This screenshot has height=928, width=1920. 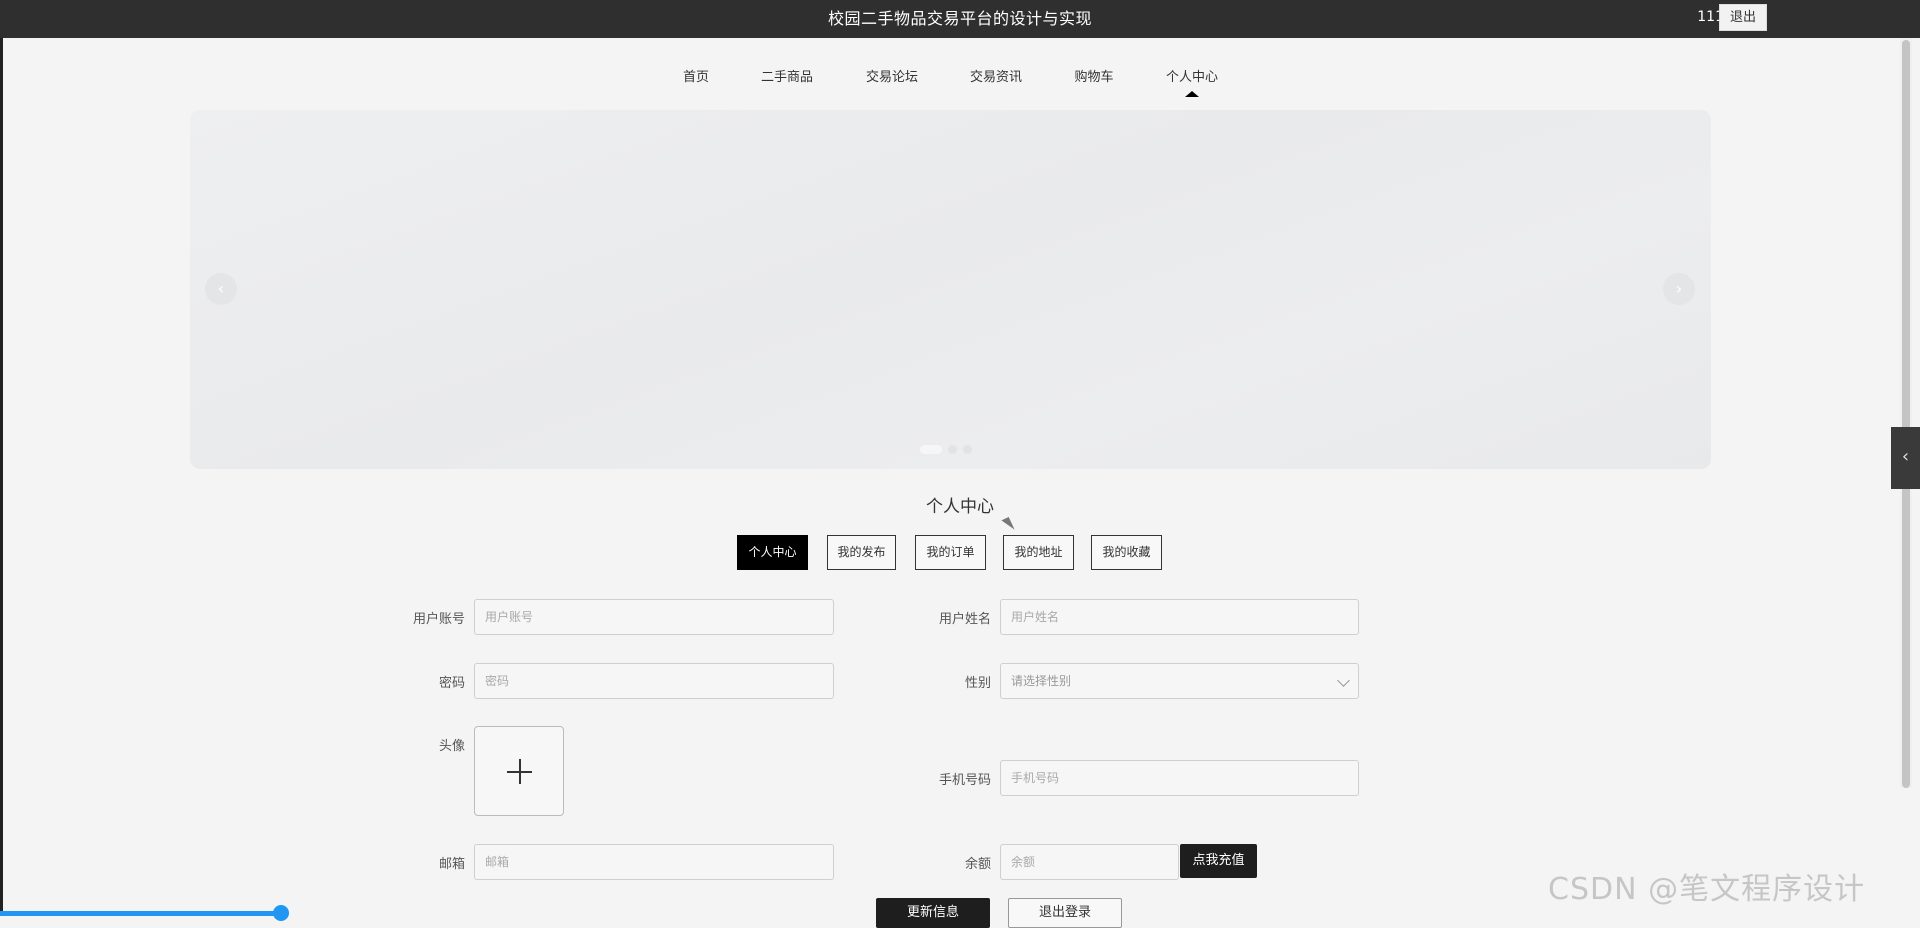 I want to click on carousel-next-button: ›, so click(x=1679, y=289).